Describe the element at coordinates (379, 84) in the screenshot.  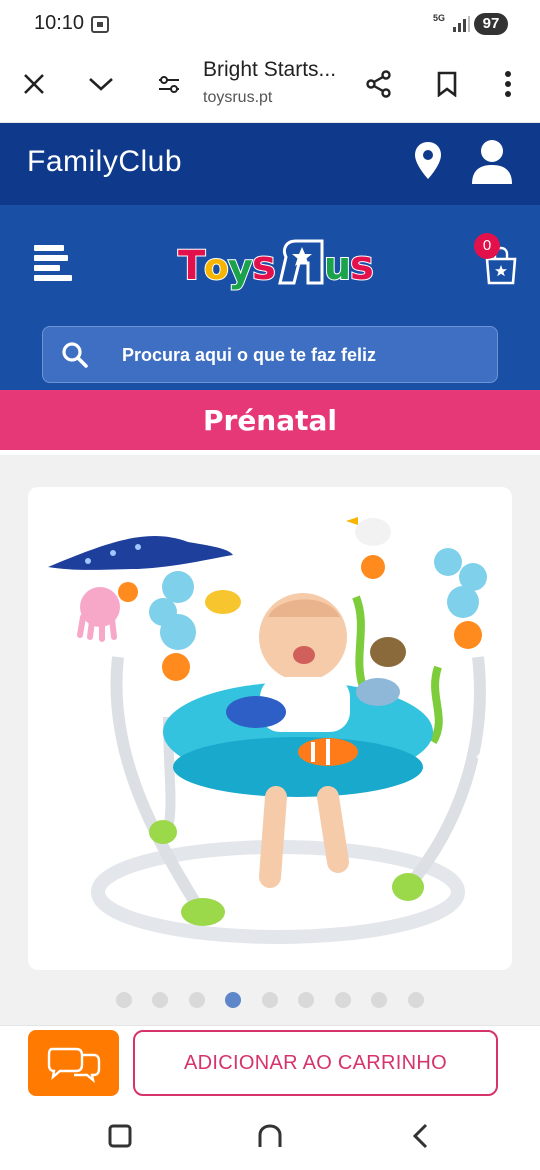
I see `share-icon` at that location.